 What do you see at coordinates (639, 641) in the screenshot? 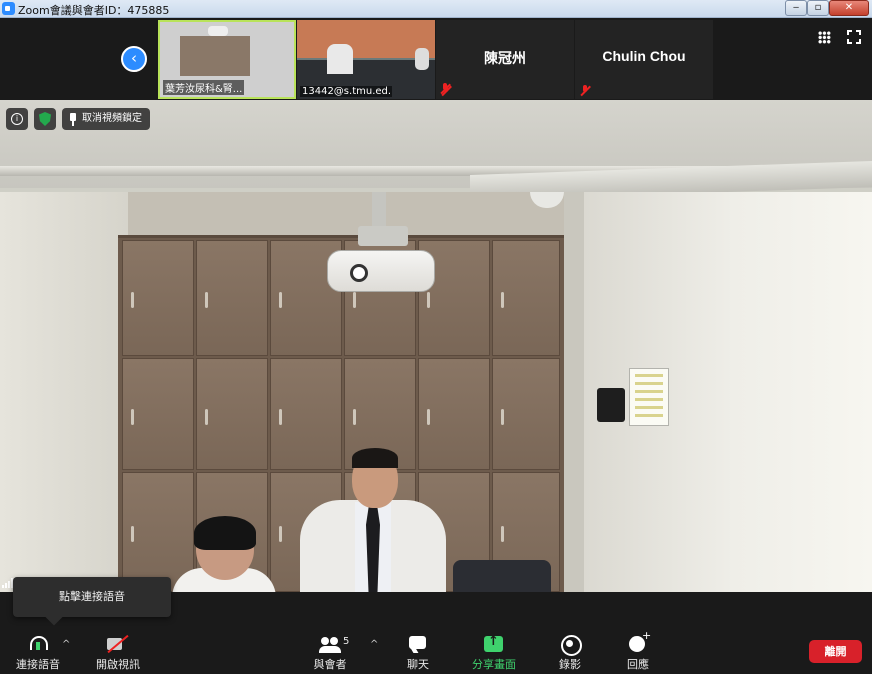
I see `reactions-icon` at bounding box center [639, 641].